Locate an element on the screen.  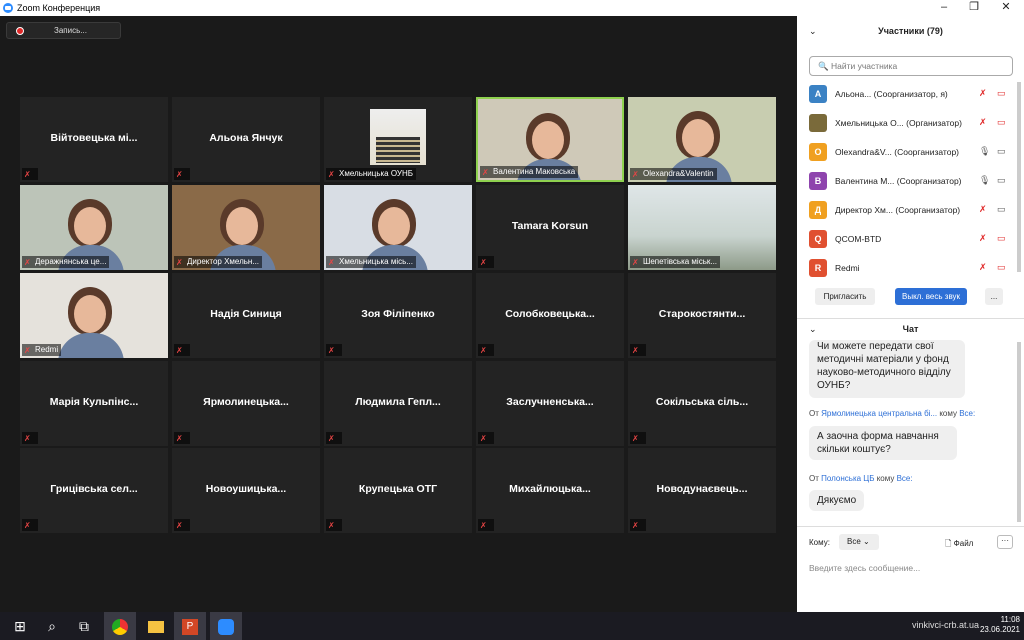
search-icon: ⌕ is located at coordinates (52, 626).